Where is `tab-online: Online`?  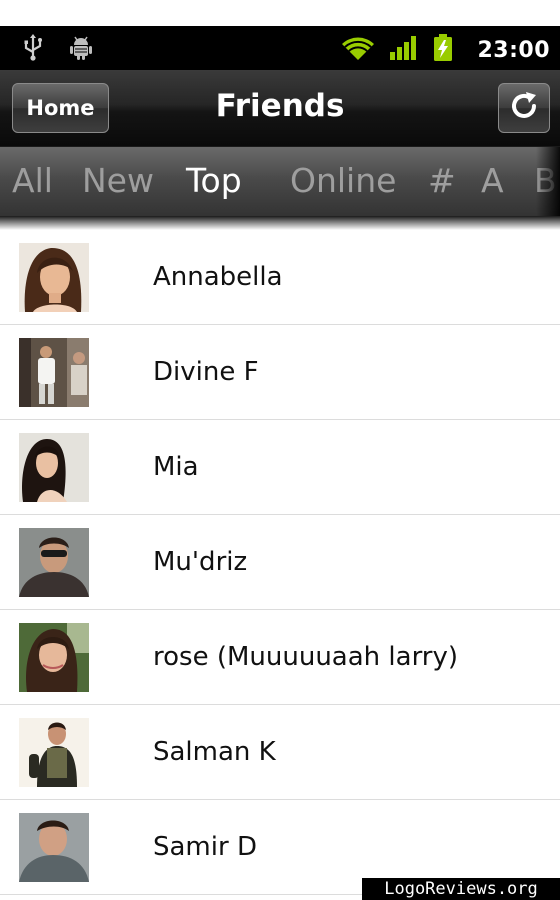
tab-online: Online is located at coordinates (343, 180).